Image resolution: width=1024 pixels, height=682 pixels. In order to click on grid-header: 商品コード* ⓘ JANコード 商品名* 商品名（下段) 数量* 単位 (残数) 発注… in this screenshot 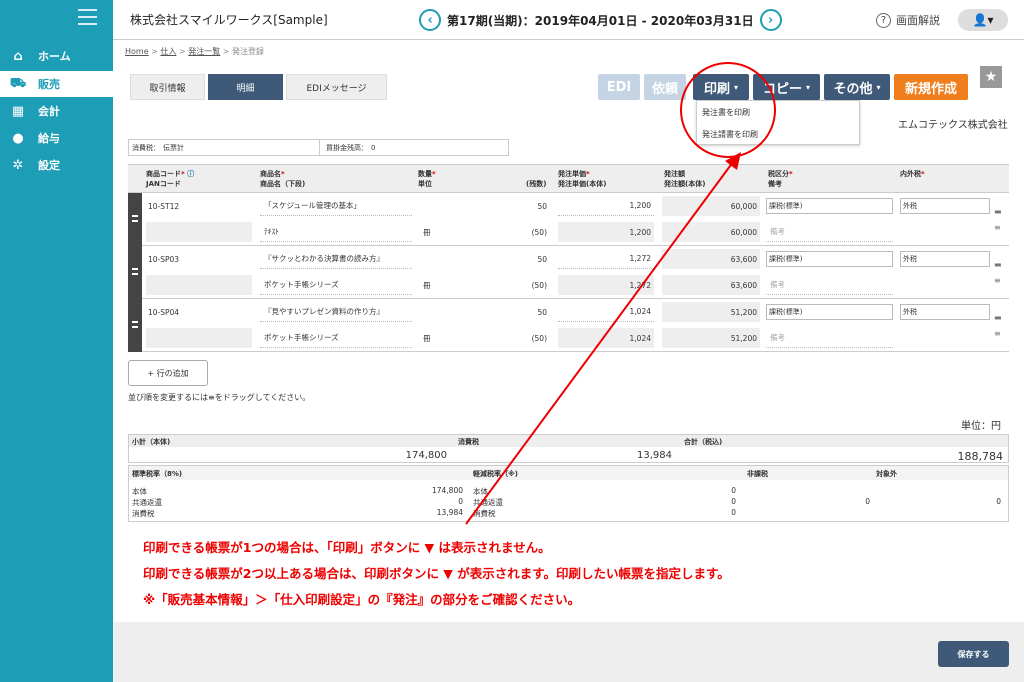, I will do `click(568, 179)`.